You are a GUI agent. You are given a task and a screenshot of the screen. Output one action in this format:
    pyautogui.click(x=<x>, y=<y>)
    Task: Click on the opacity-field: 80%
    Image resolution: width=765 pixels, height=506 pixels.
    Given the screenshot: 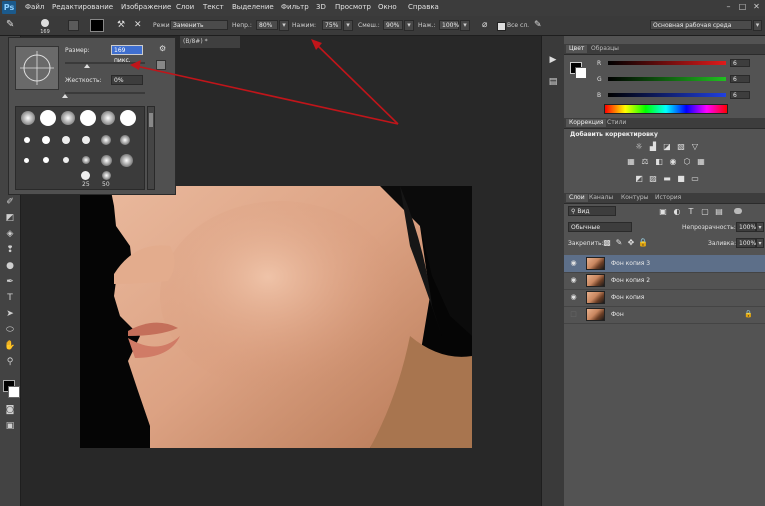 What is the action you would take?
    pyautogui.click(x=267, y=25)
    